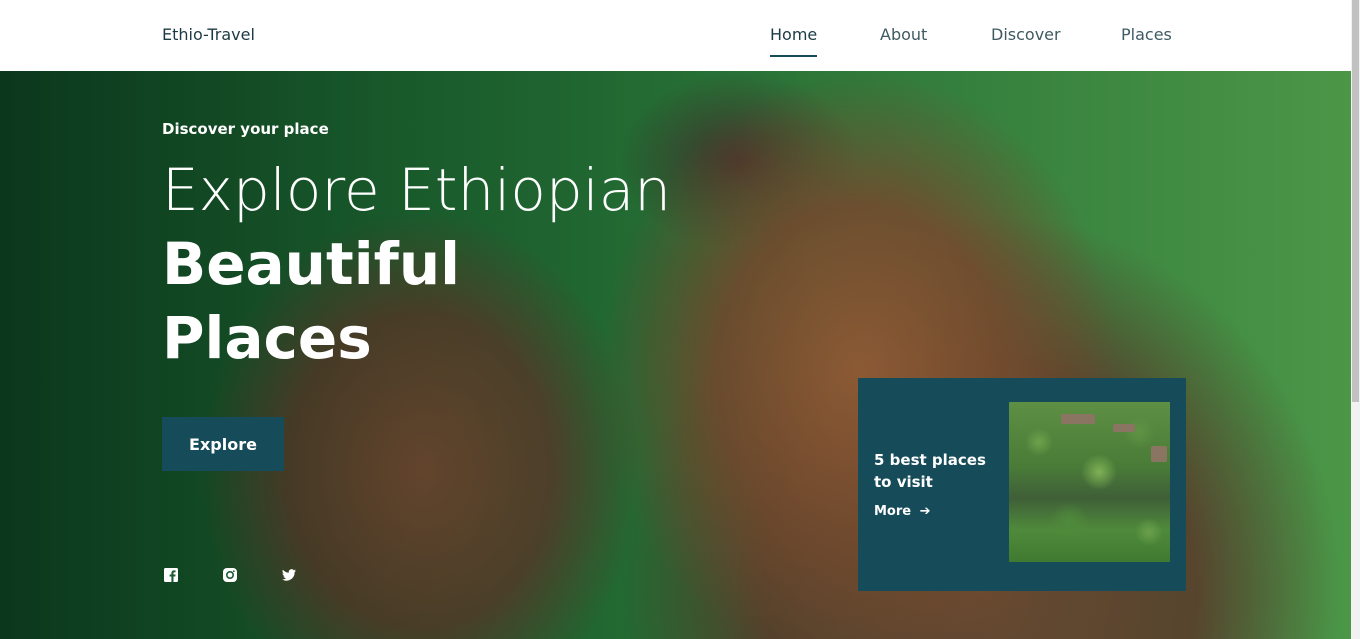  Describe the element at coordinates (794, 34) in the screenshot. I see `nav-home-label: Home` at that location.